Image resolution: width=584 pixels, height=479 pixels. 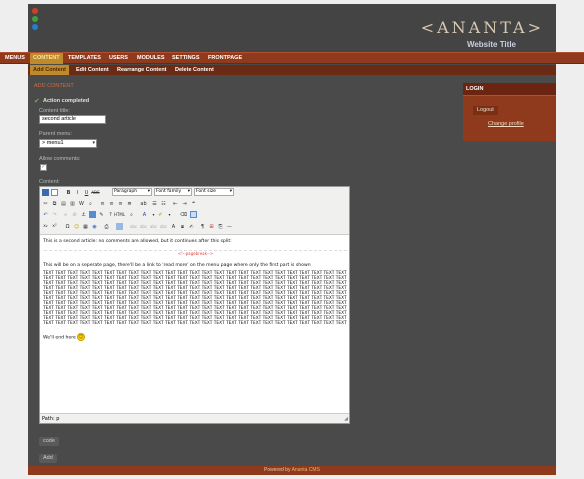 What do you see at coordinates (186, 58) in the screenshot?
I see `menu-item-settings: SETTINGS` at bounding box center [186, 58].